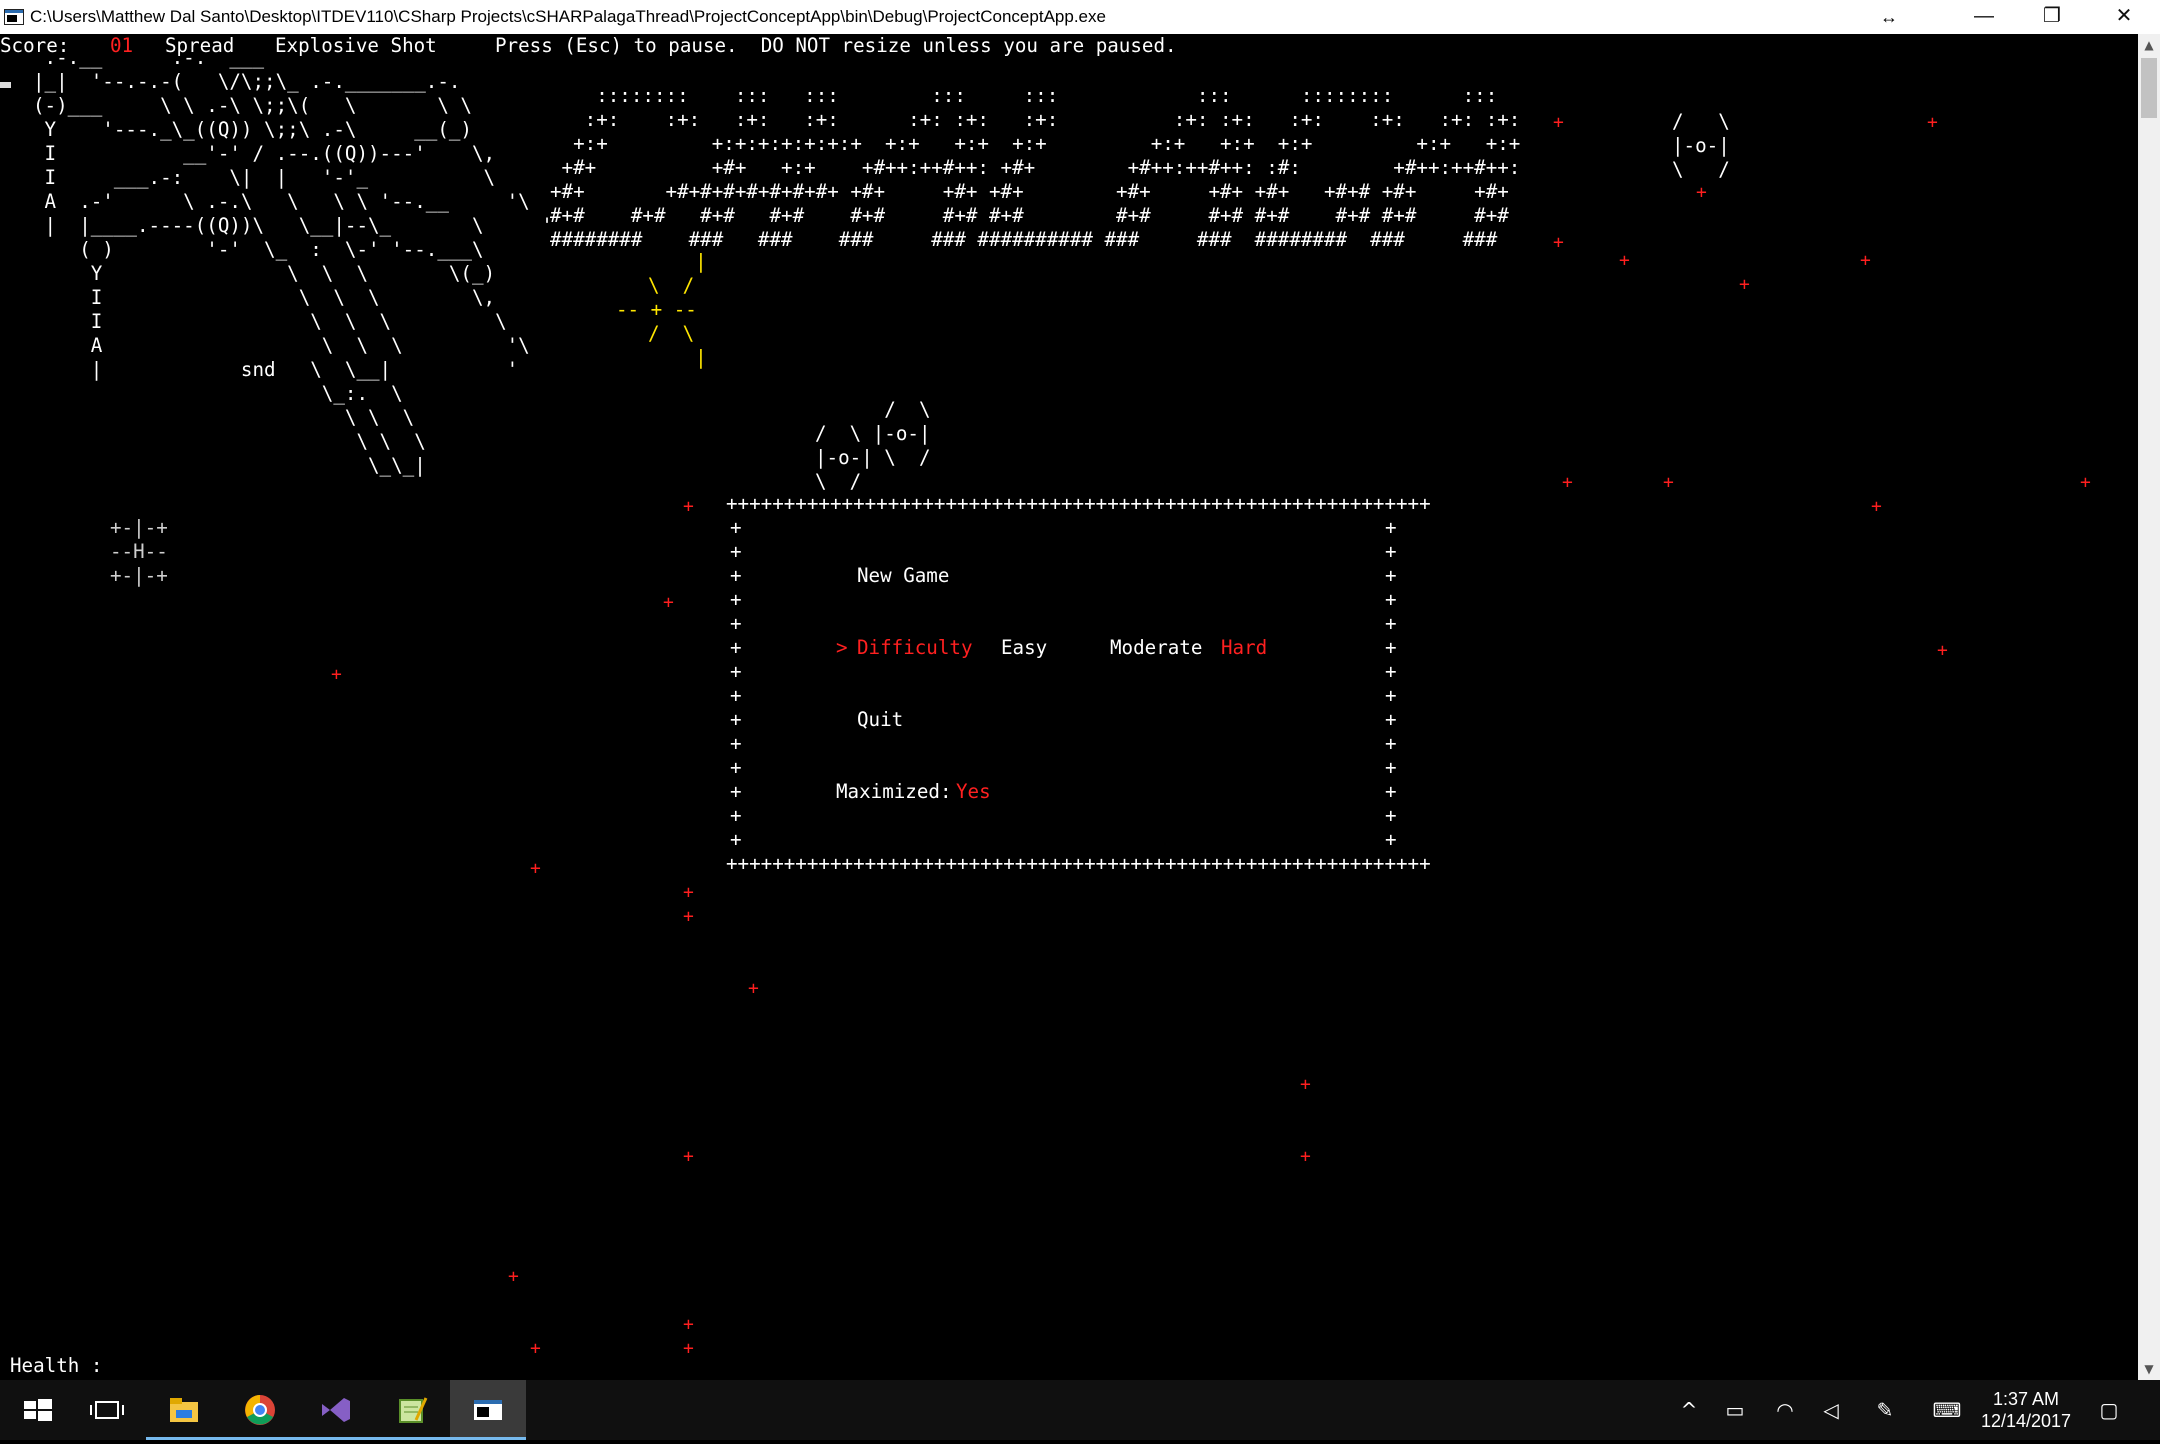 The width and height of the screenshot is (2160, 1444). I want to click on mothership-art-line: I \ \ \ \, so click(270, 321).